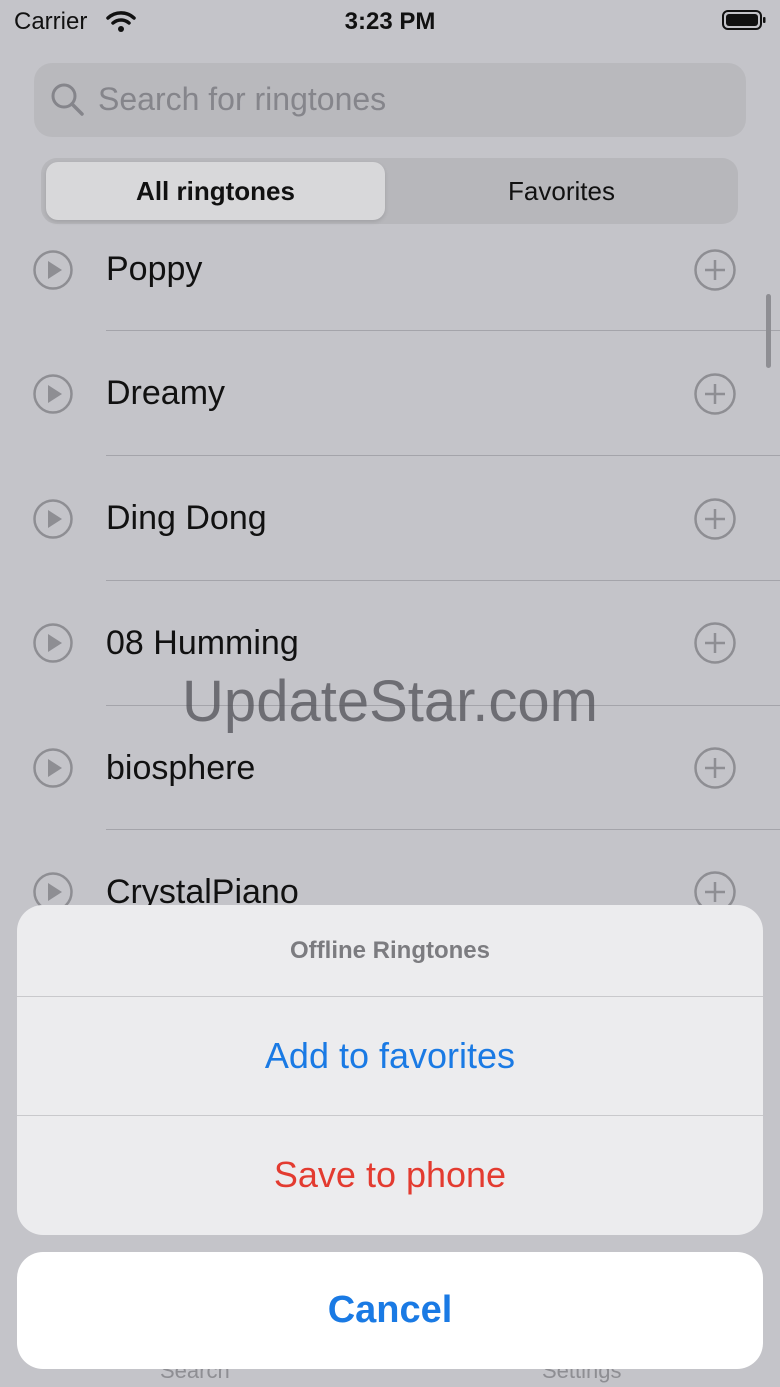 The height and width of the screenshot is (1387, 780). I want to click on add-to-favorites-button: Add to favorites, so click(390, 1056).